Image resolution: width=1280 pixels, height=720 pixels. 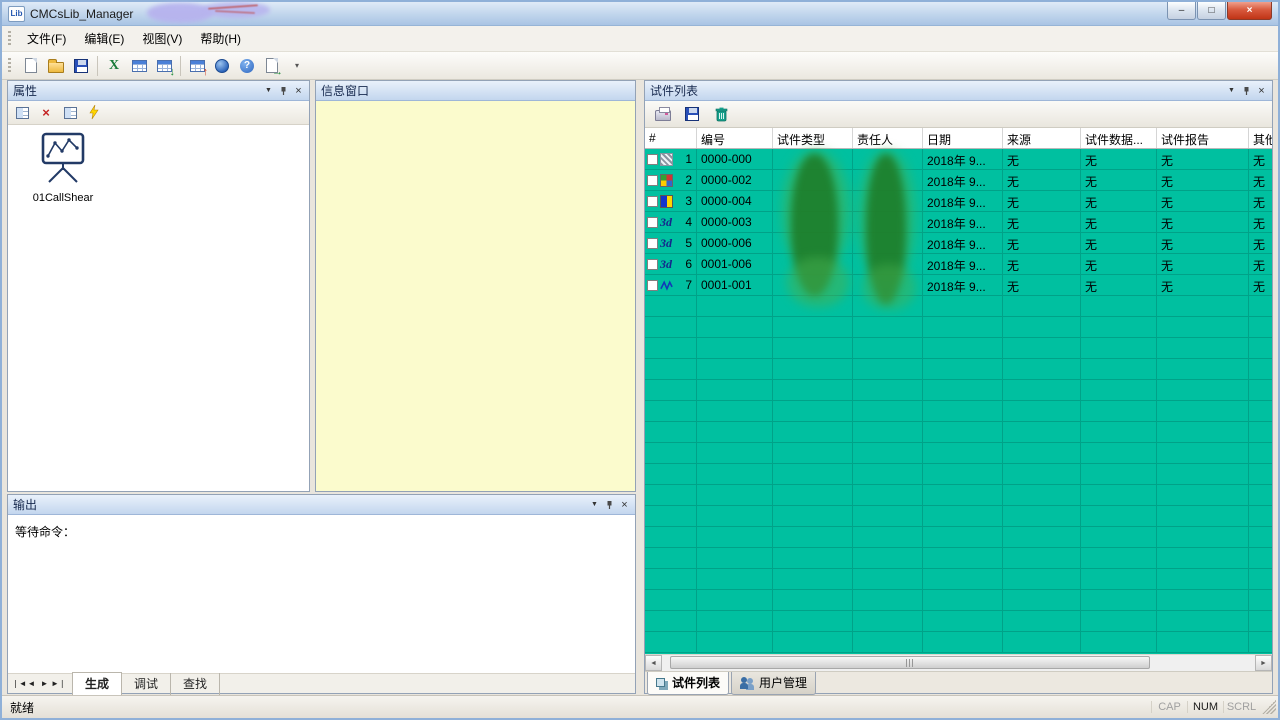 What do you see at coordinates (813, 138) in the screenshot?
I see `column-header: 试件类型` at bounding box center [813, 138].